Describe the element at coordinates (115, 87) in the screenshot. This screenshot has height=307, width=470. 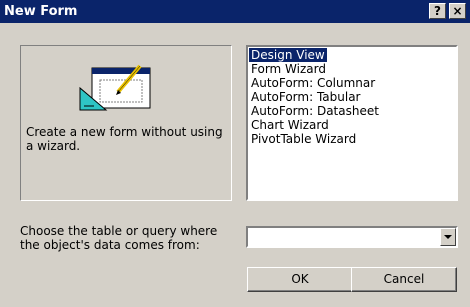
I see `form-design-icon` at that location.